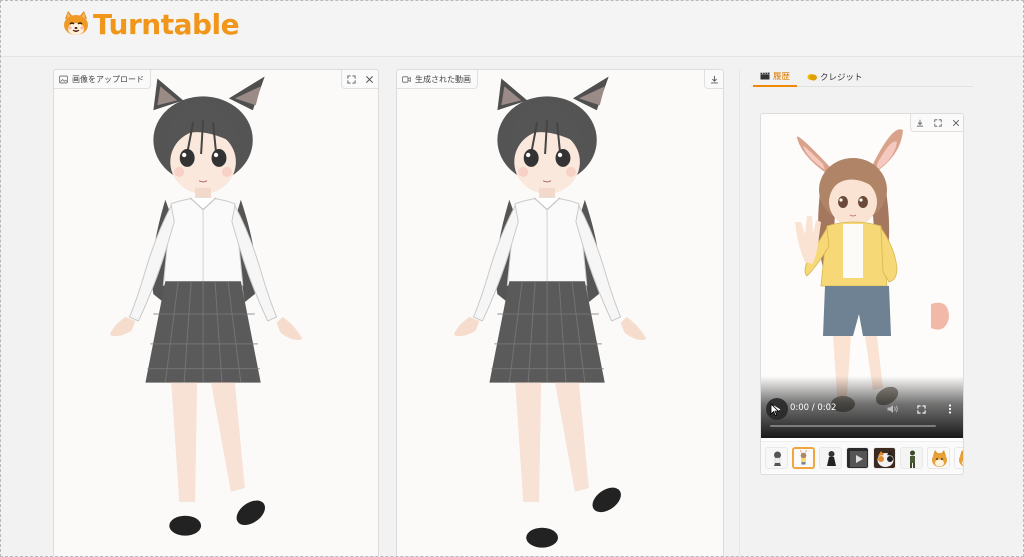  What do you see at coordinates (782, 77) in the screenshot?
I see `tab-history-label: 履歴` at bounding box center [782, 77].